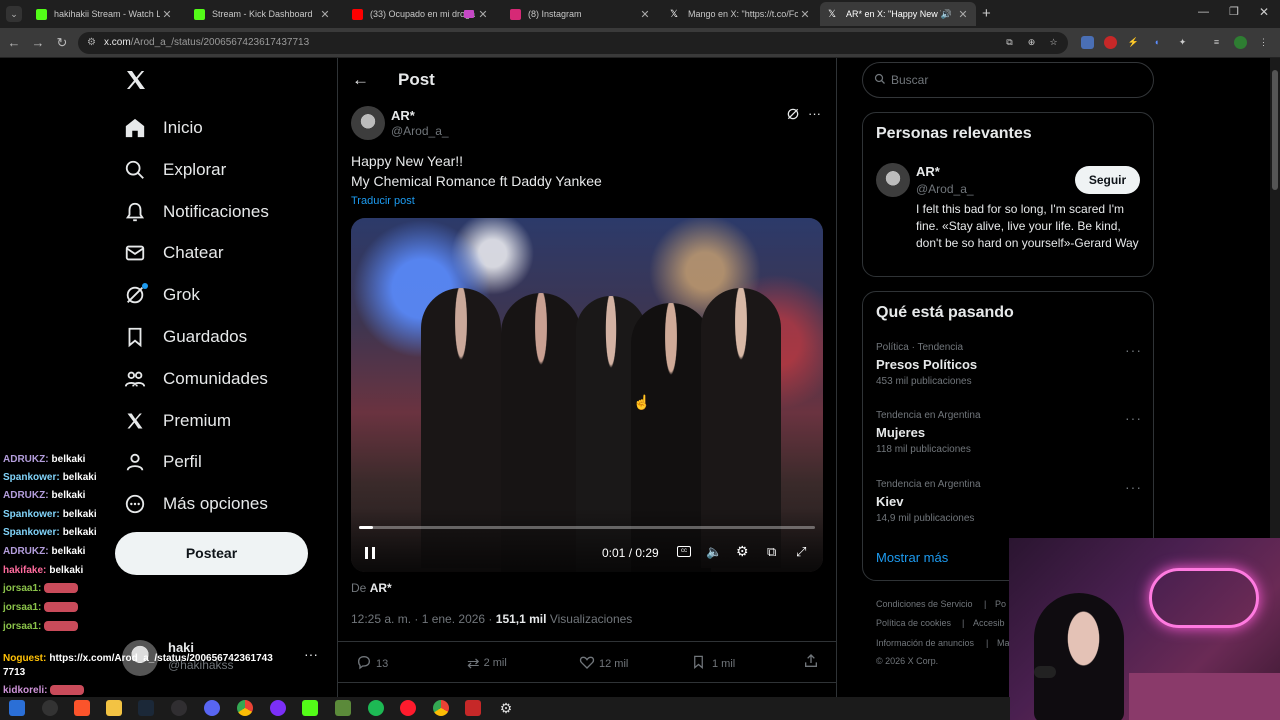 The image size is (1280, 720). What do you see at coordinates (1264, 12) in the screenshot?
I see `window-close-icon: ✕` at bounding box center [1264, 12].